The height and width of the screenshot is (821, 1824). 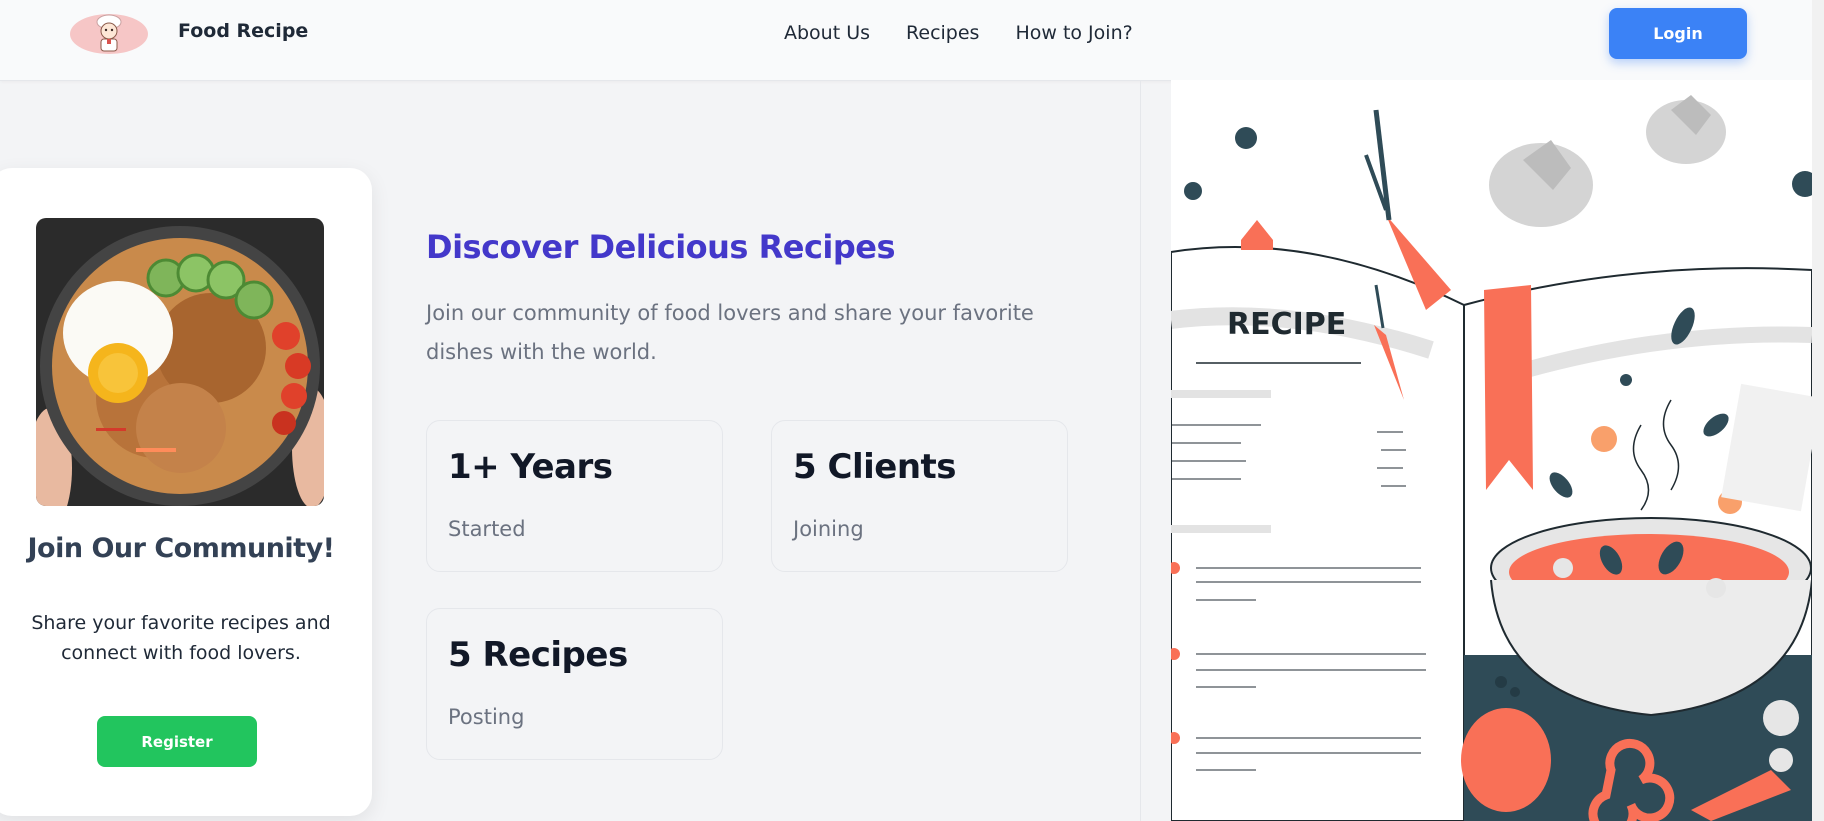 What do you see at coordinates (919, 496) in the screenshot?
I see `stat-card-clients: 5 Clients Joining` at bounding box center [919, 496].